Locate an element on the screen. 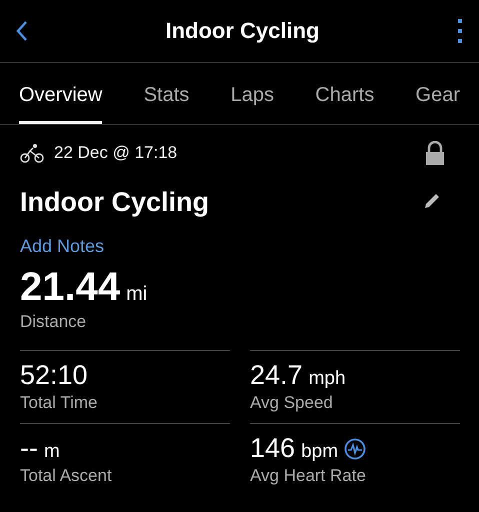 This screenshot has height=512, width=479. pencil-icon is located at coordinates (432, 201).